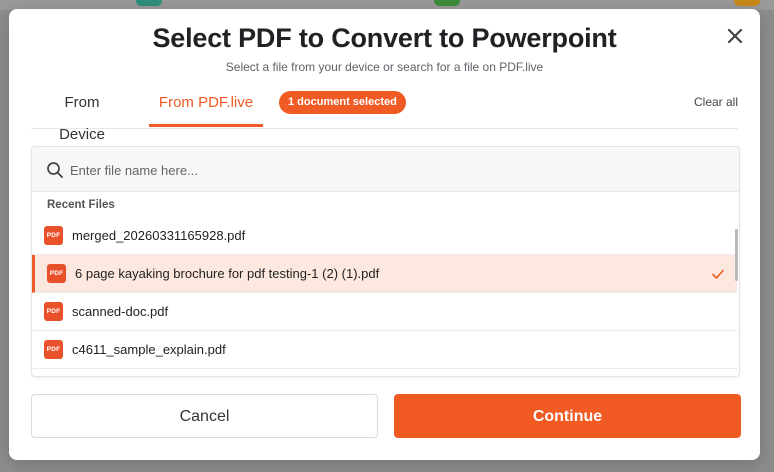  I want to click on file-name: scanned-doc.pdf, so click(120, 311).